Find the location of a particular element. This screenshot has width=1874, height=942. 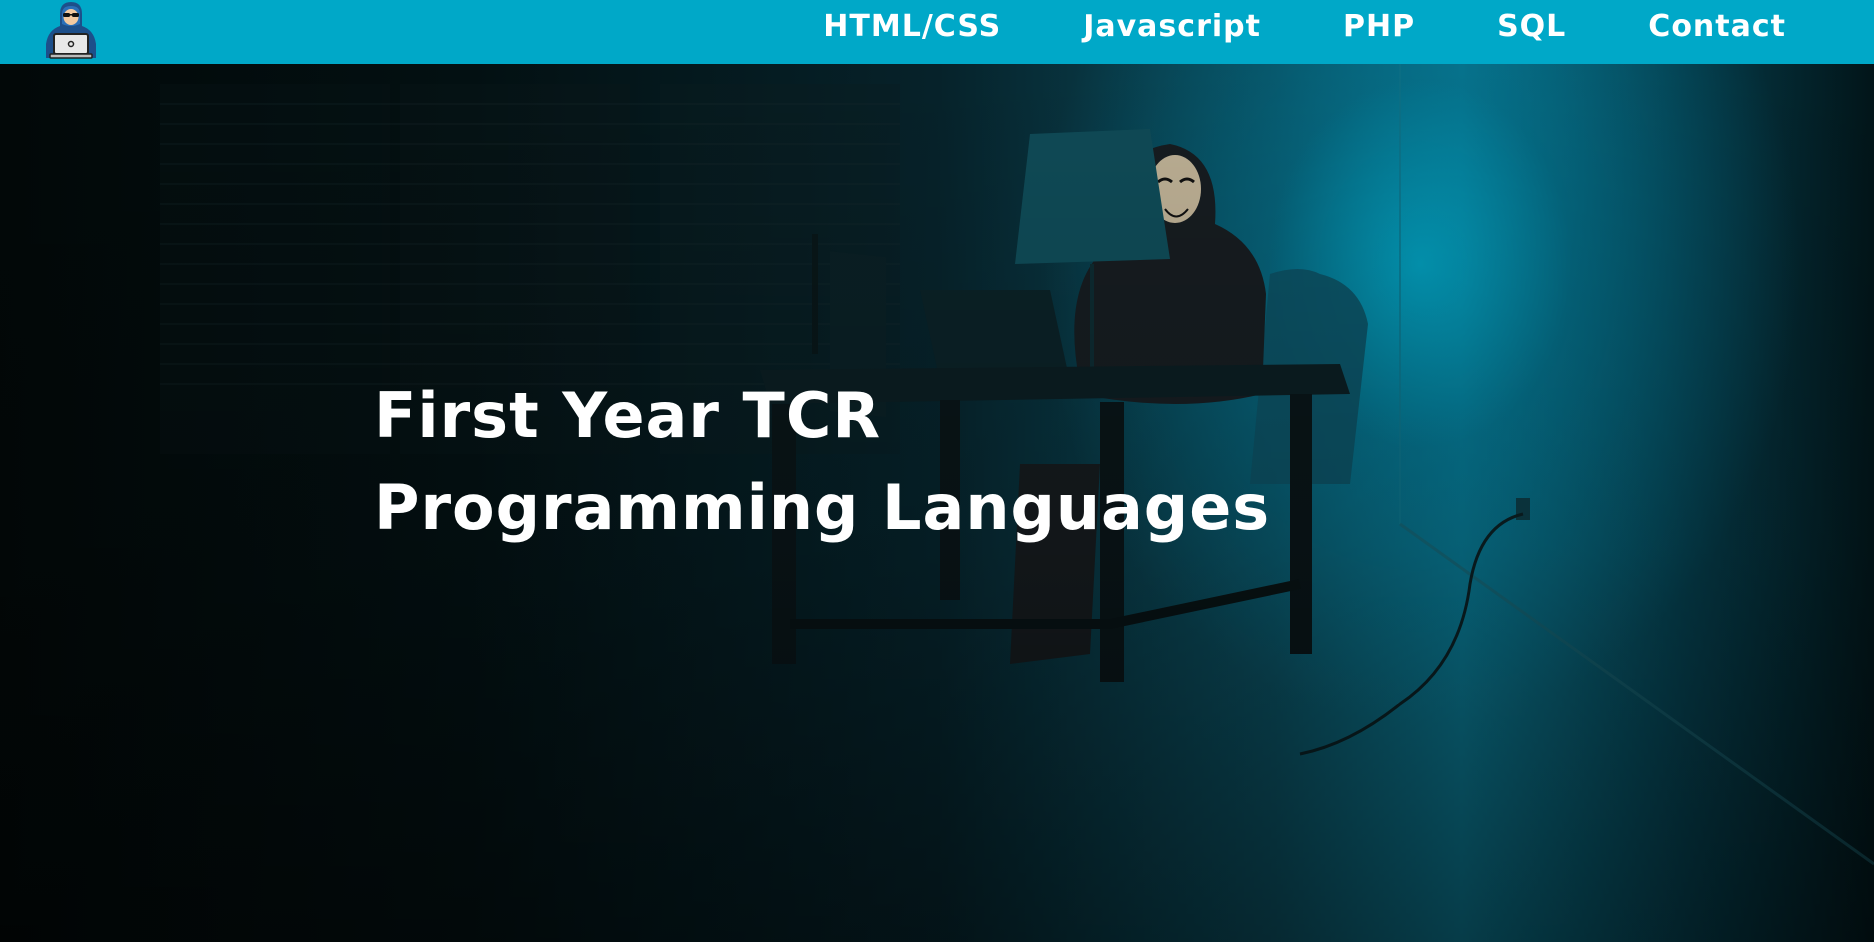

hacker-with-laptop-icon is located at coordinates (71, 30).